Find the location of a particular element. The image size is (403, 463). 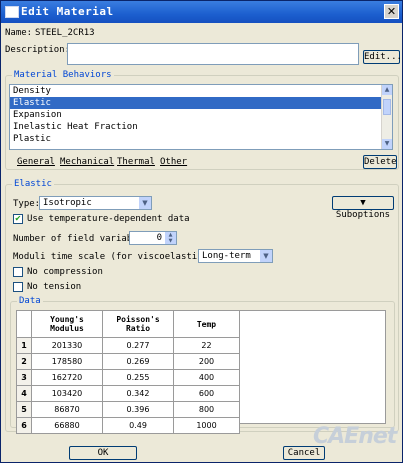

no-compression-checkbox is located at coordinates (18, 272).